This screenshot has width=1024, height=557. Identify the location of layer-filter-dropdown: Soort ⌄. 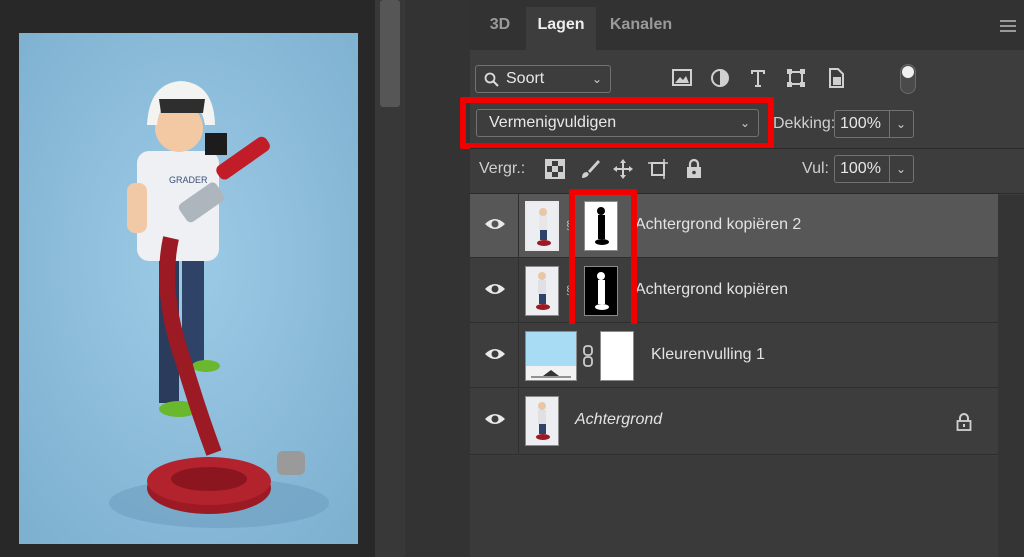
(543, 79).